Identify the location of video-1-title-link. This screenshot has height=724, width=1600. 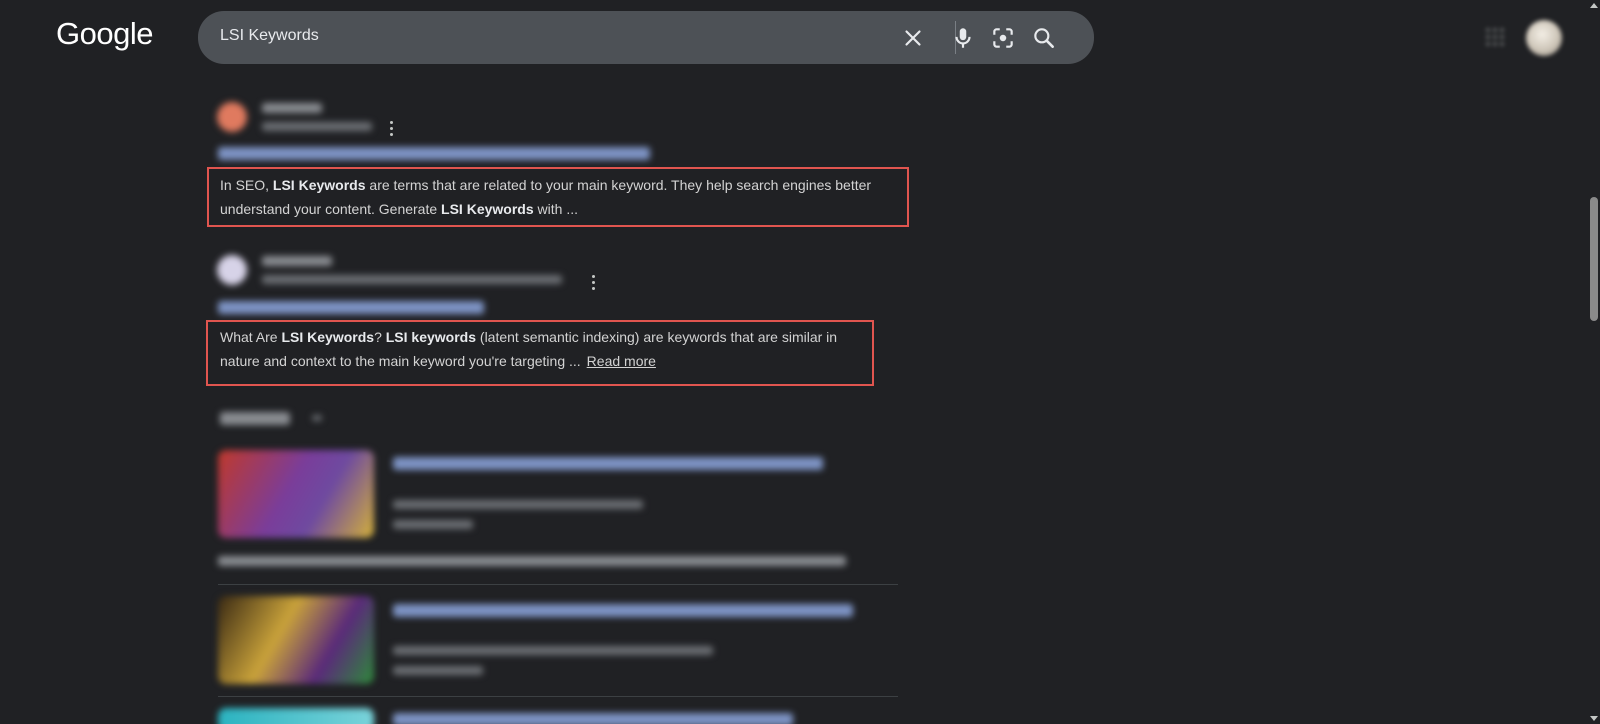
(608, 463).